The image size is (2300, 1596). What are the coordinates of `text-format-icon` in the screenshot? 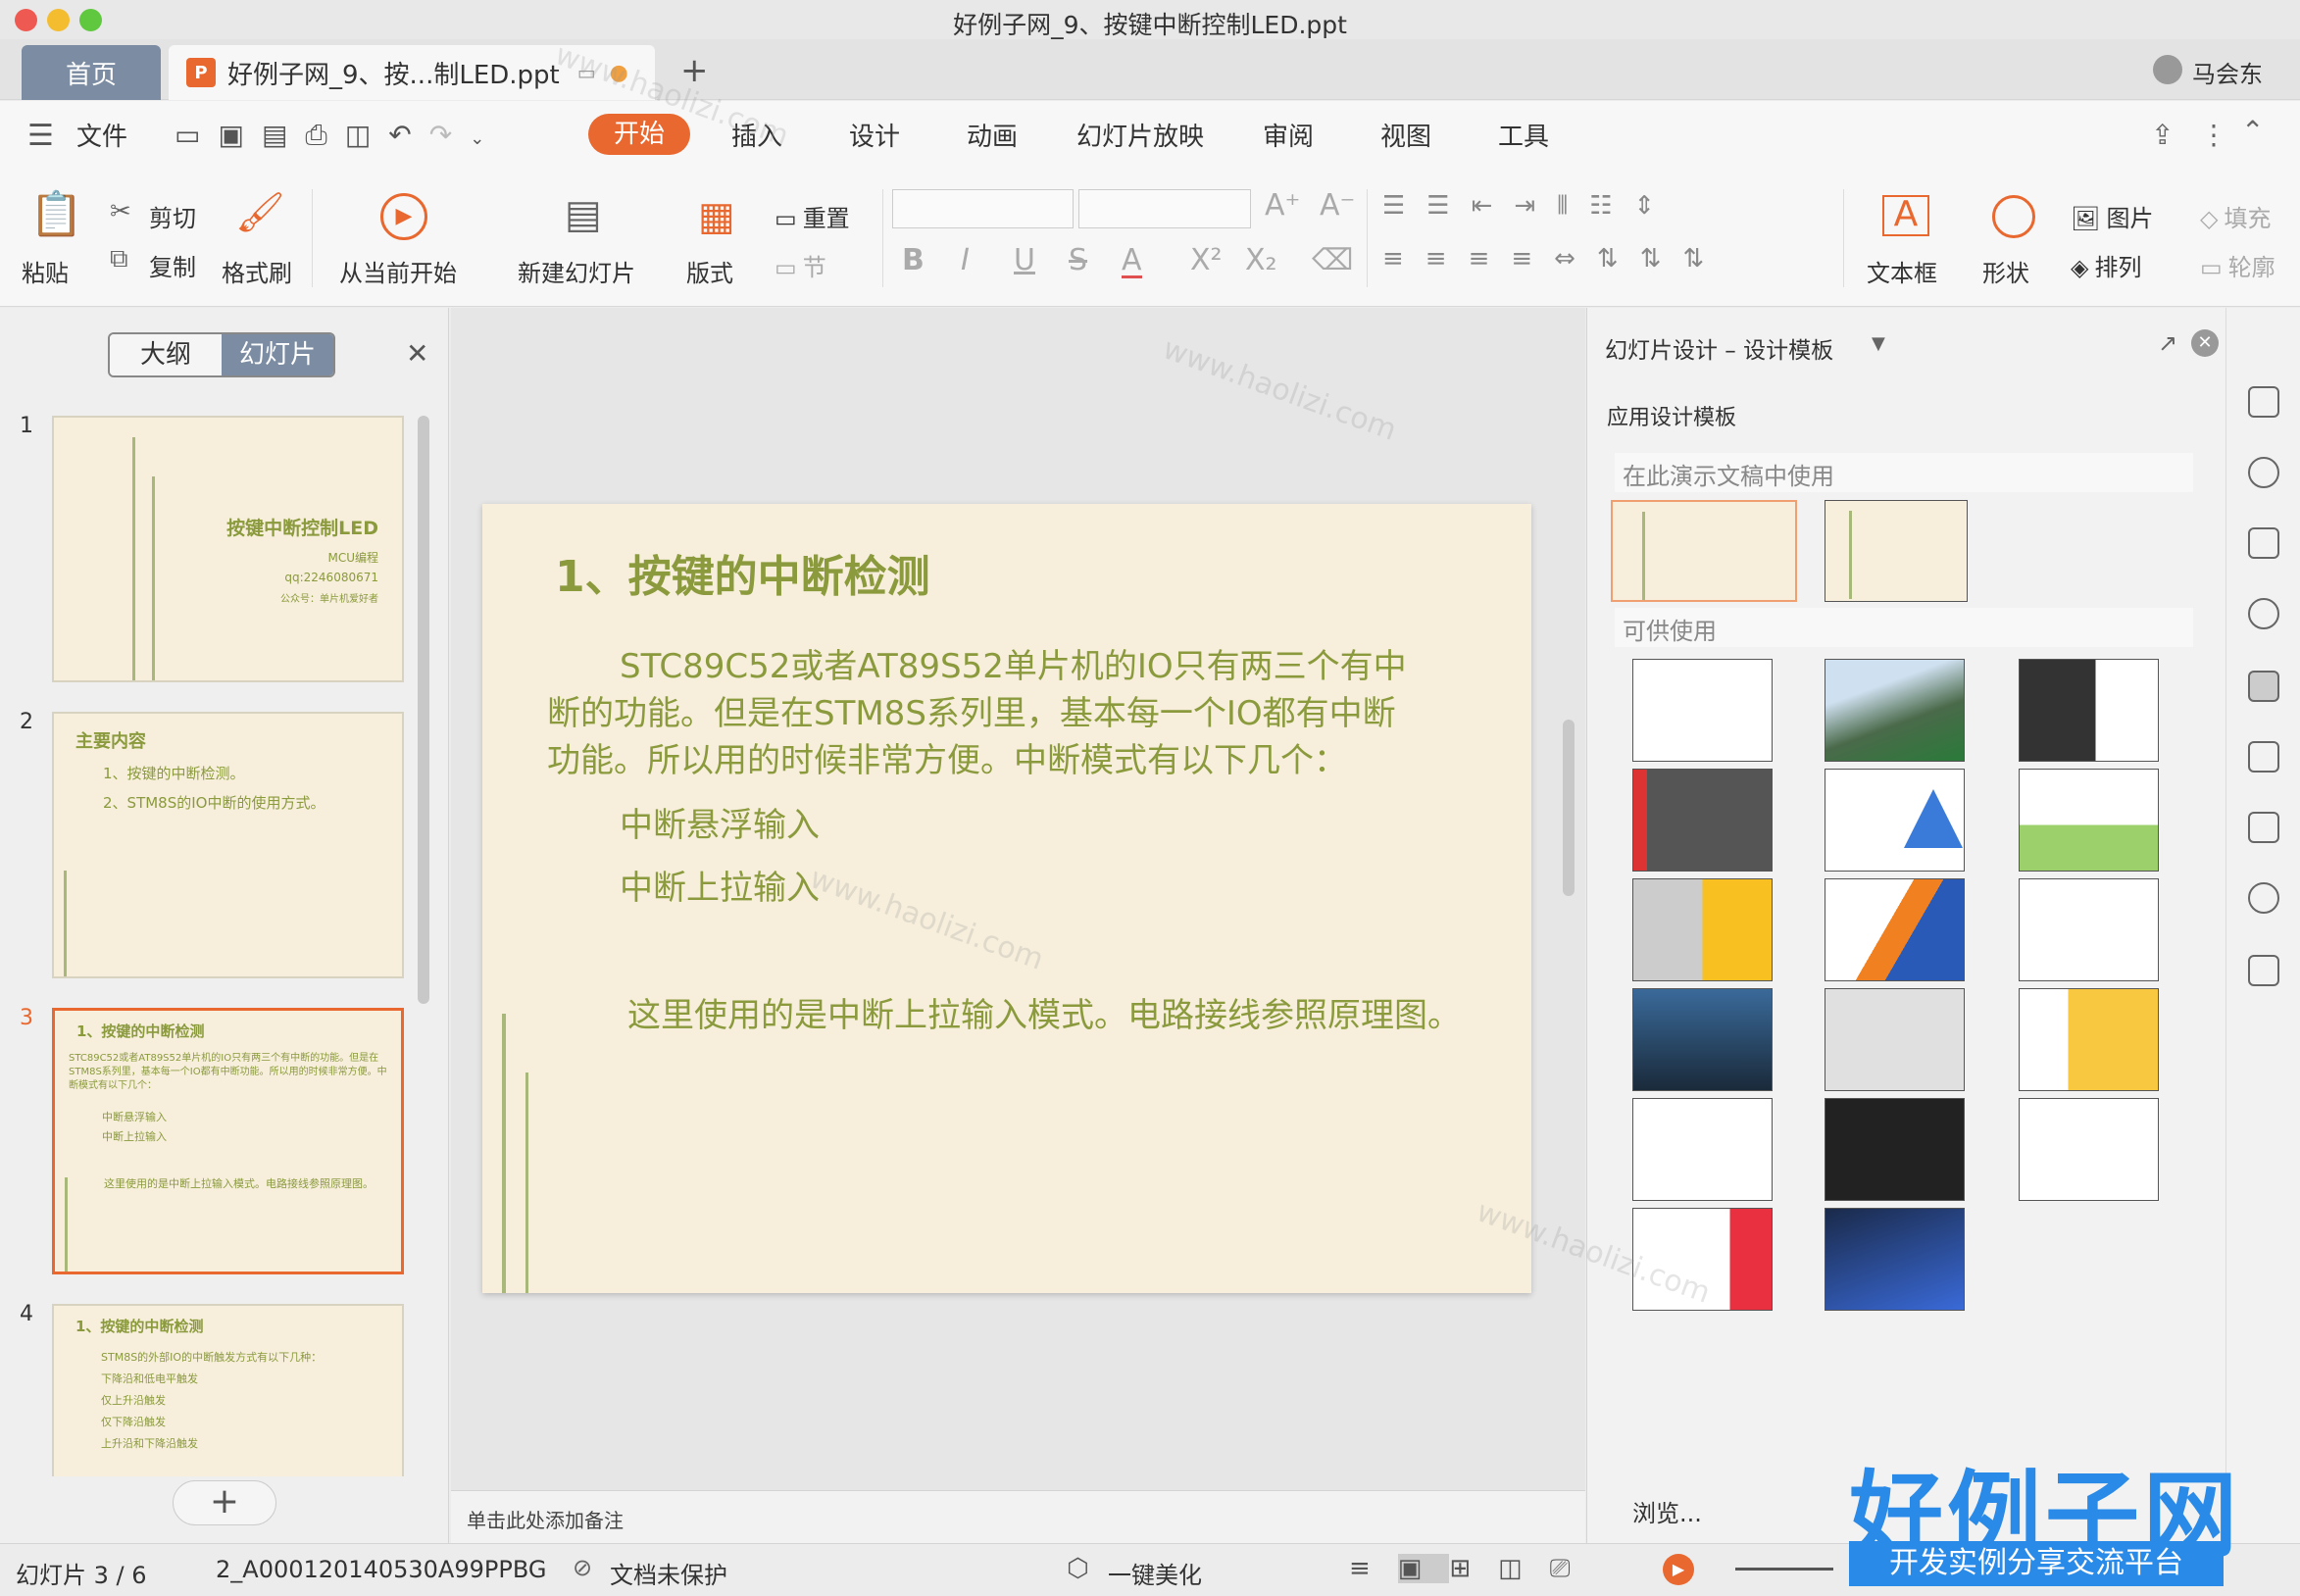 It's located at (2263, 543).